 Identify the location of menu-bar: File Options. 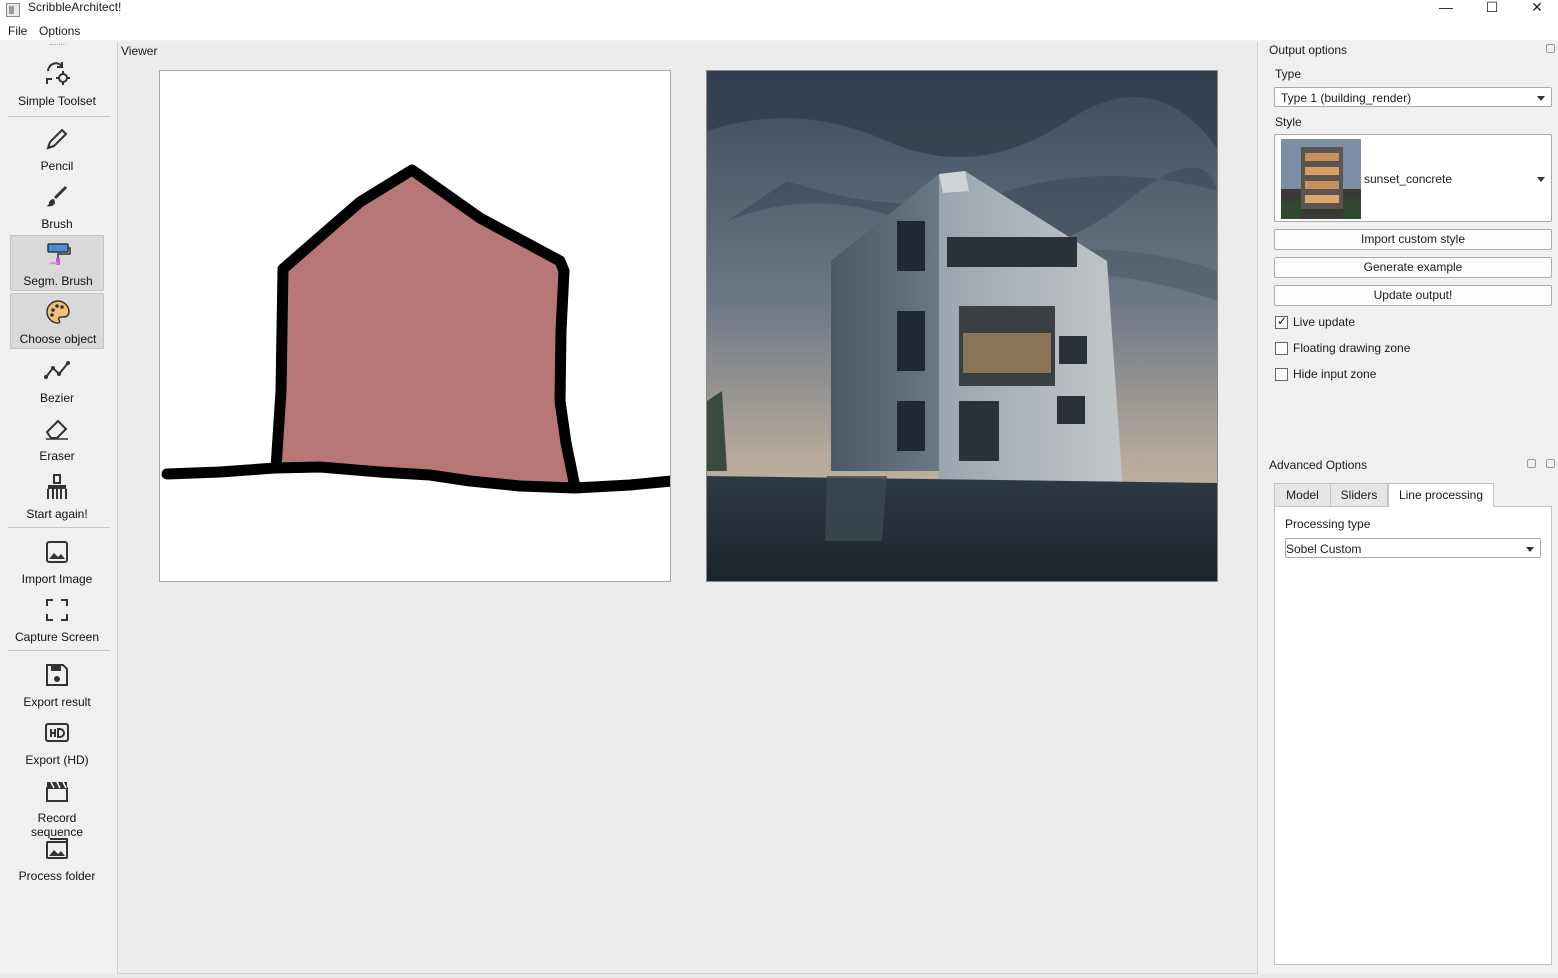
(779, 31).